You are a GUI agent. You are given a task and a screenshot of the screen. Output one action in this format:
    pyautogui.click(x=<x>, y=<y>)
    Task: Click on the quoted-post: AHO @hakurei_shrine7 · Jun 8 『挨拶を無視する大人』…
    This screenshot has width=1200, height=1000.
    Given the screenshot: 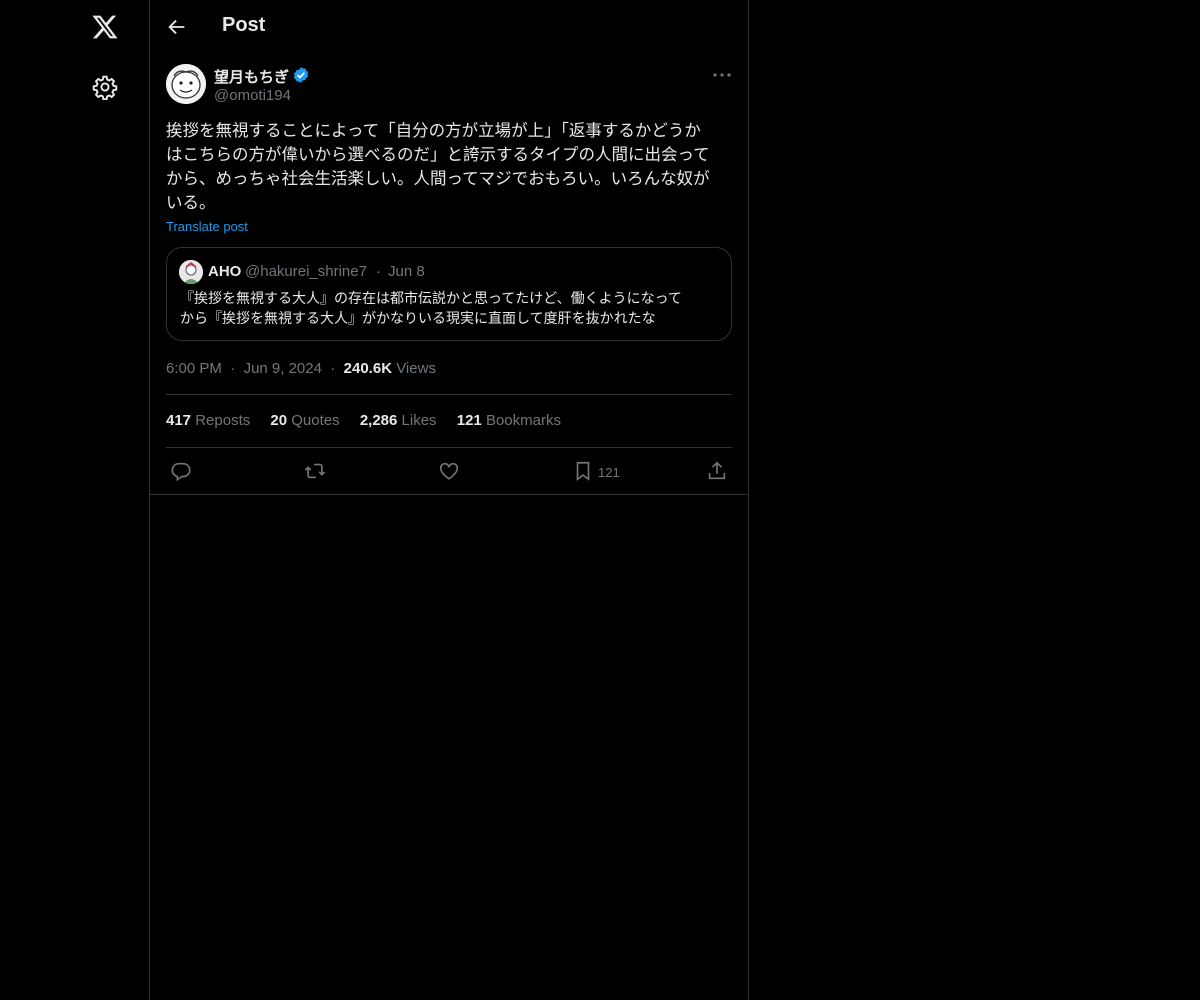 What is the action you would take?
    pyautogui.click(x=449, y=294)
    